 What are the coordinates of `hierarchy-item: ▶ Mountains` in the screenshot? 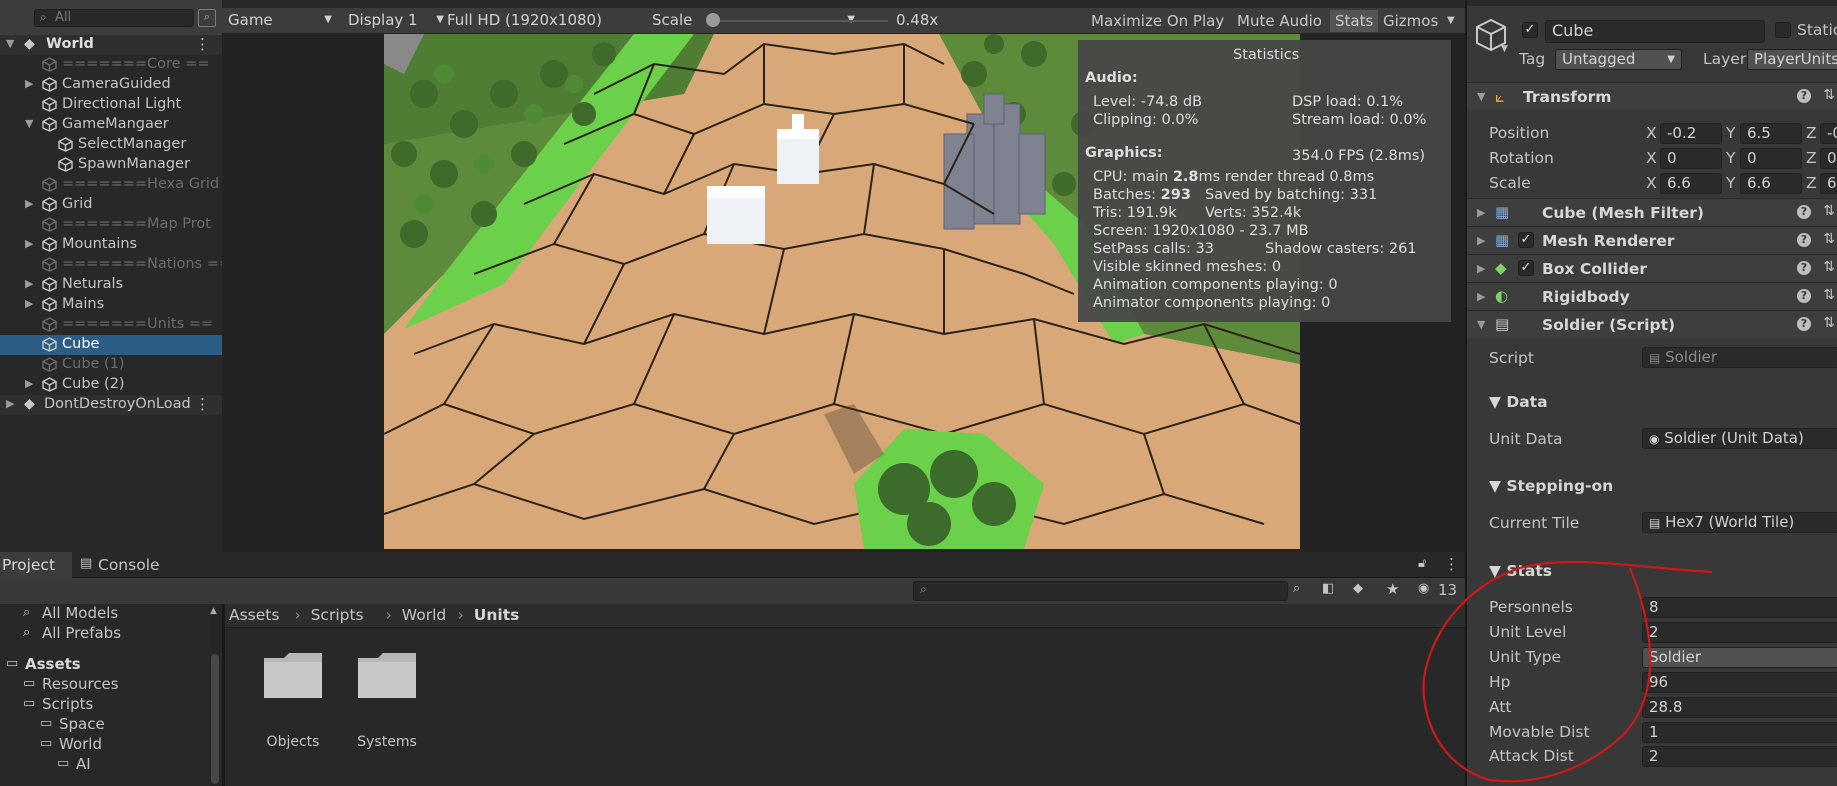 It's located at (111, 245).